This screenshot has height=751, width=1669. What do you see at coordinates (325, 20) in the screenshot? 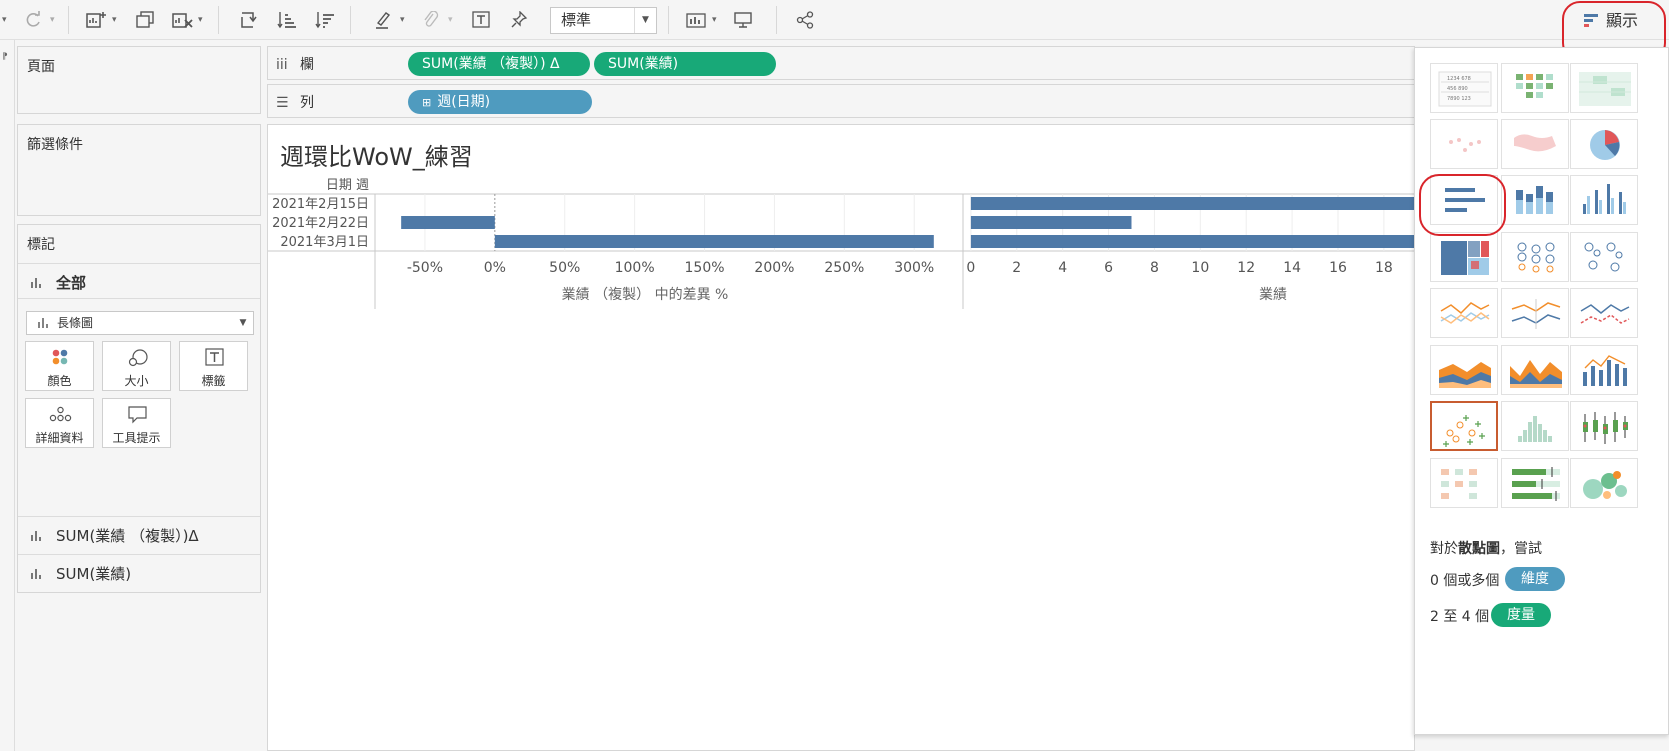
I see `sort-descending-icon` at bounding box center [325, 20].